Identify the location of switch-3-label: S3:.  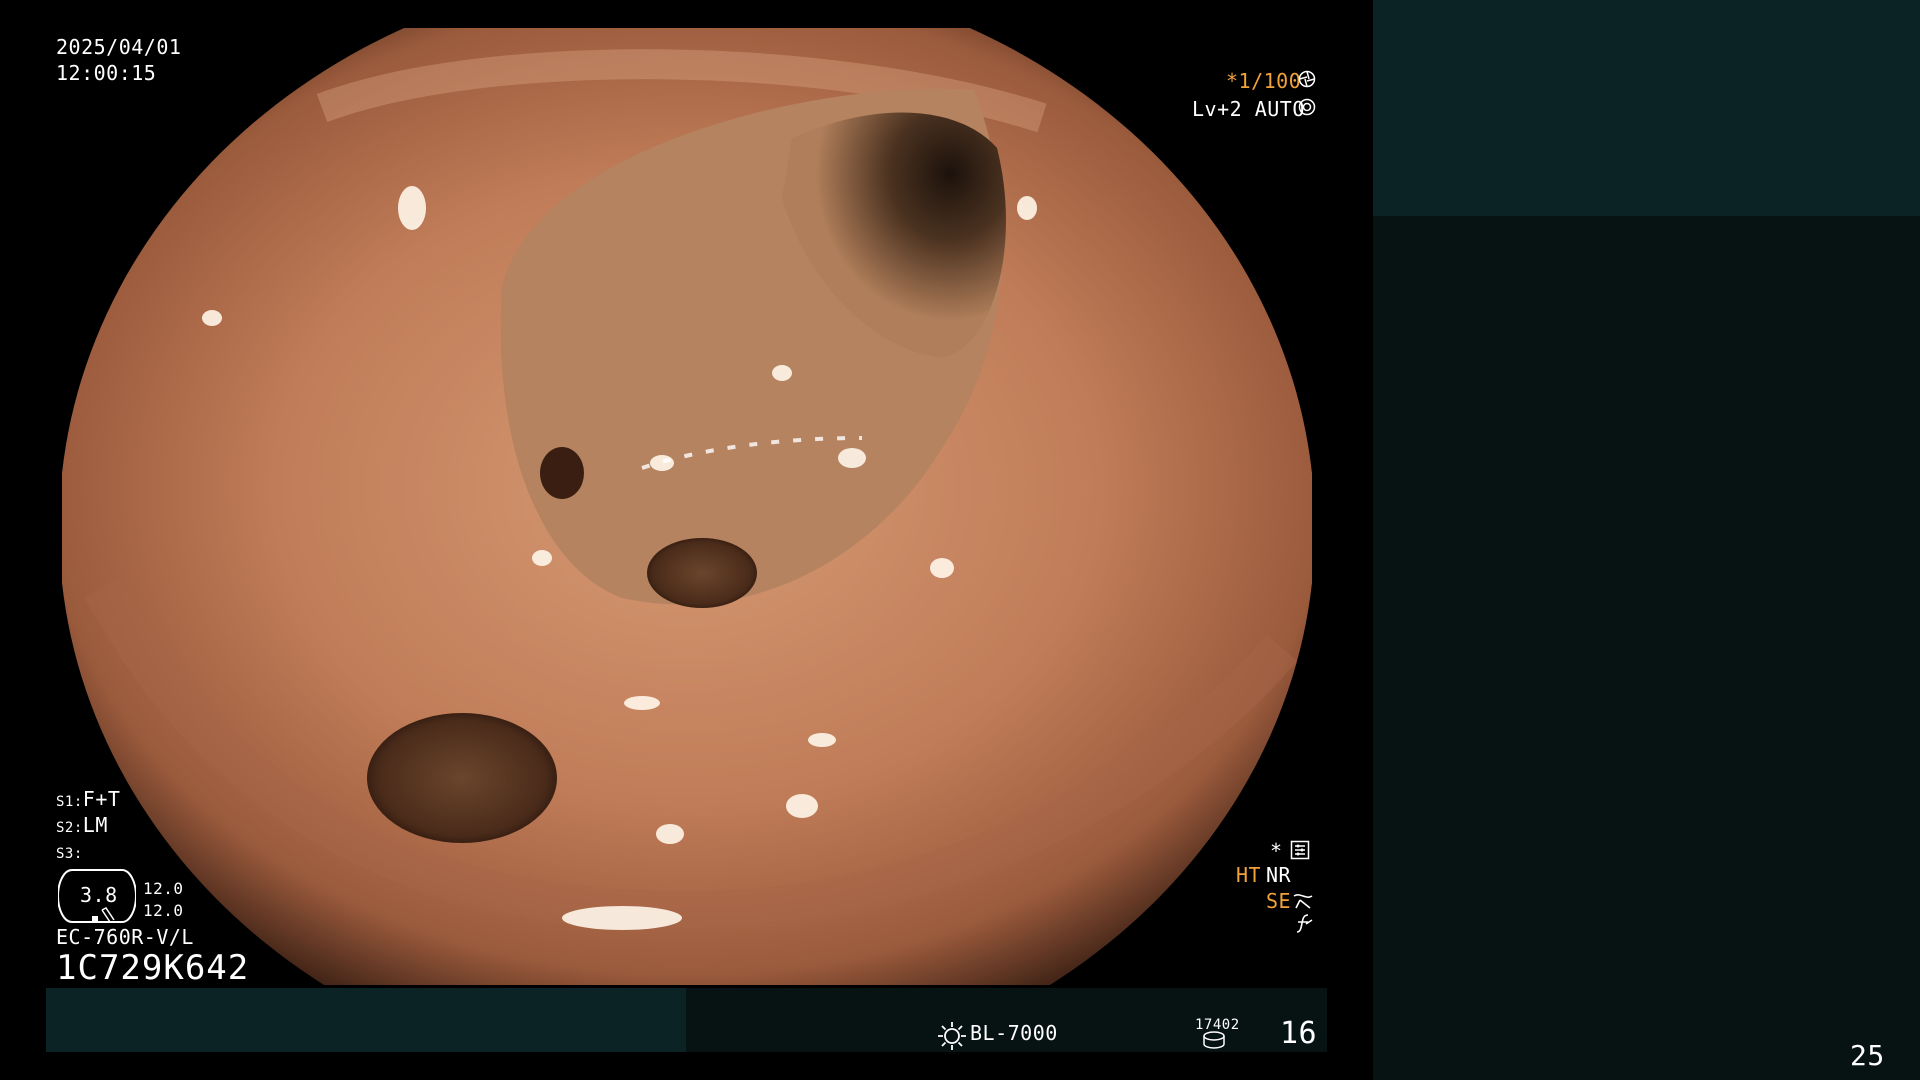
(69, 854).